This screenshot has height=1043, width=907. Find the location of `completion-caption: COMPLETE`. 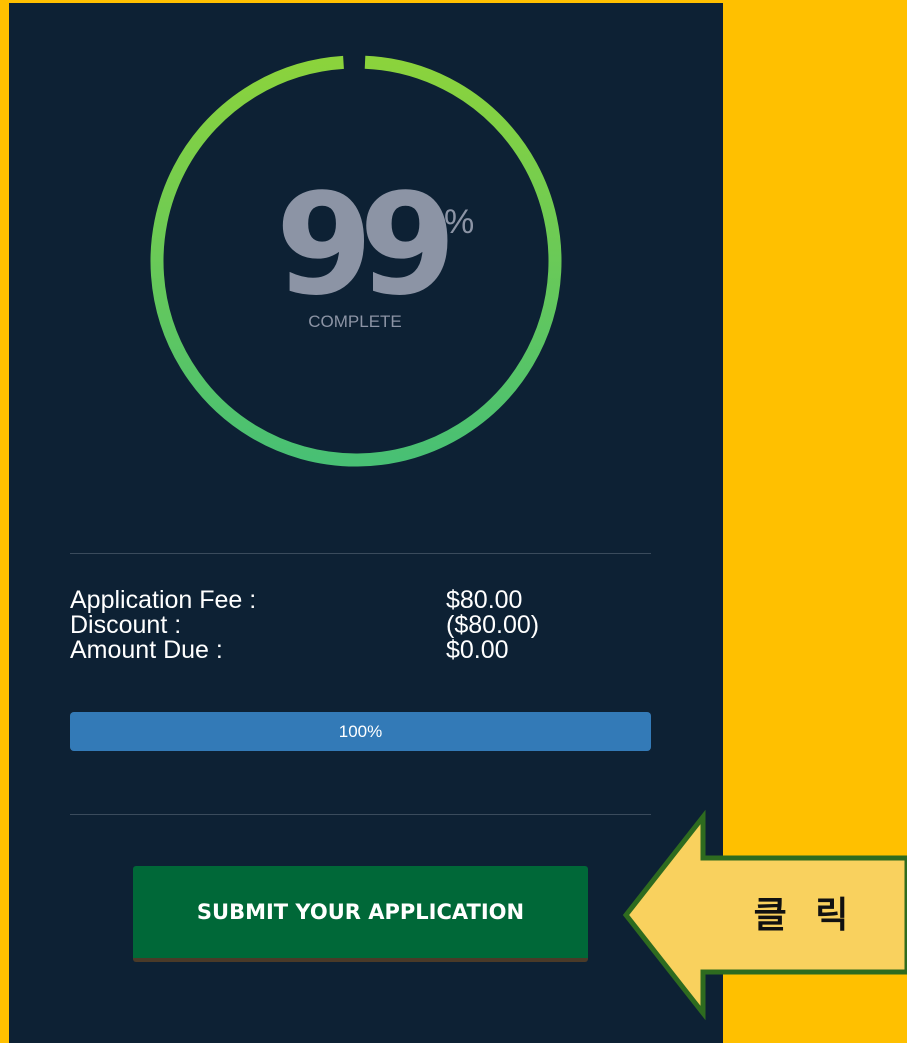

completion-caption: COMPLETE is located at coordinates (355, 321).